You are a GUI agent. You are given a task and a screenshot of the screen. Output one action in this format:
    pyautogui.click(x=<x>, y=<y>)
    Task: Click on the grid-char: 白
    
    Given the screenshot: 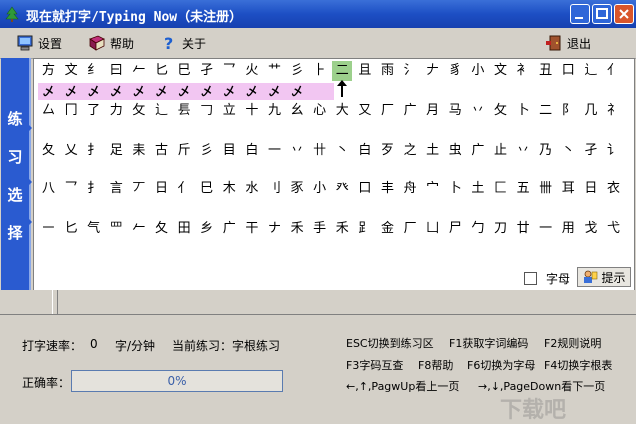 What is the action you would take?
    pyautogui.click(x=252, y=150)
    